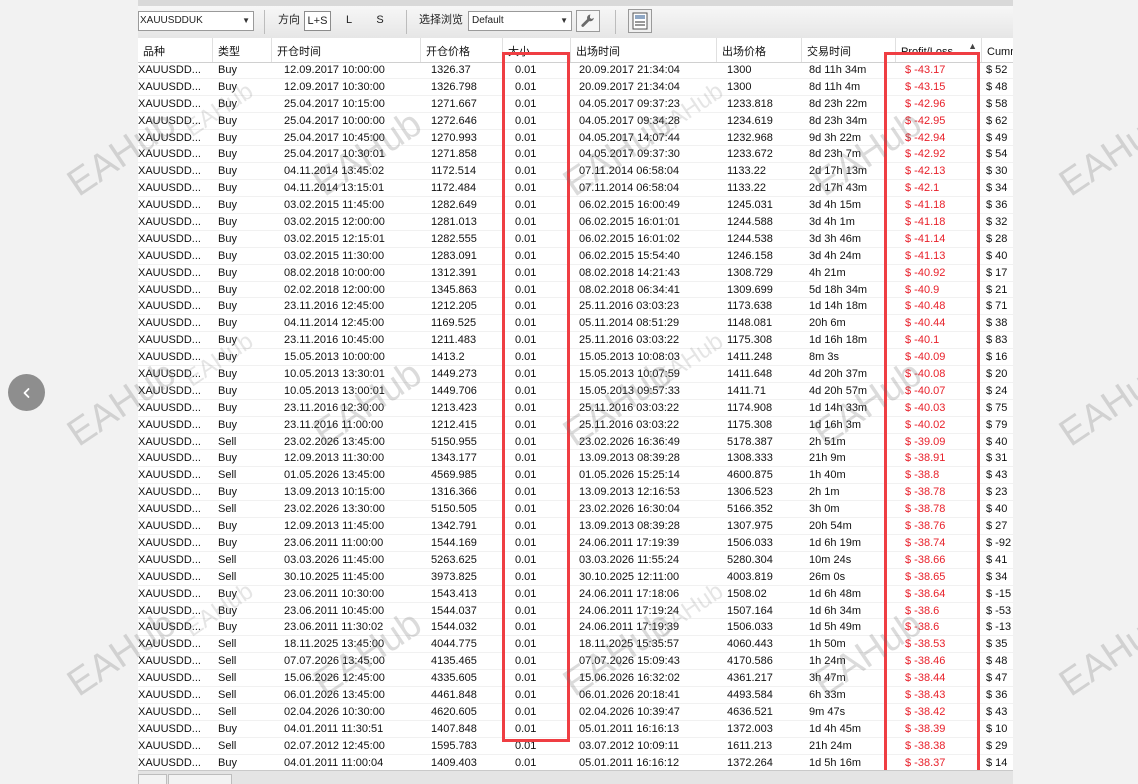 The width and height of the screenshot is (1138, 784). Describe the element at coordinates (380, 21) in the screenshot. I see `direction-short-button: S` at that location.